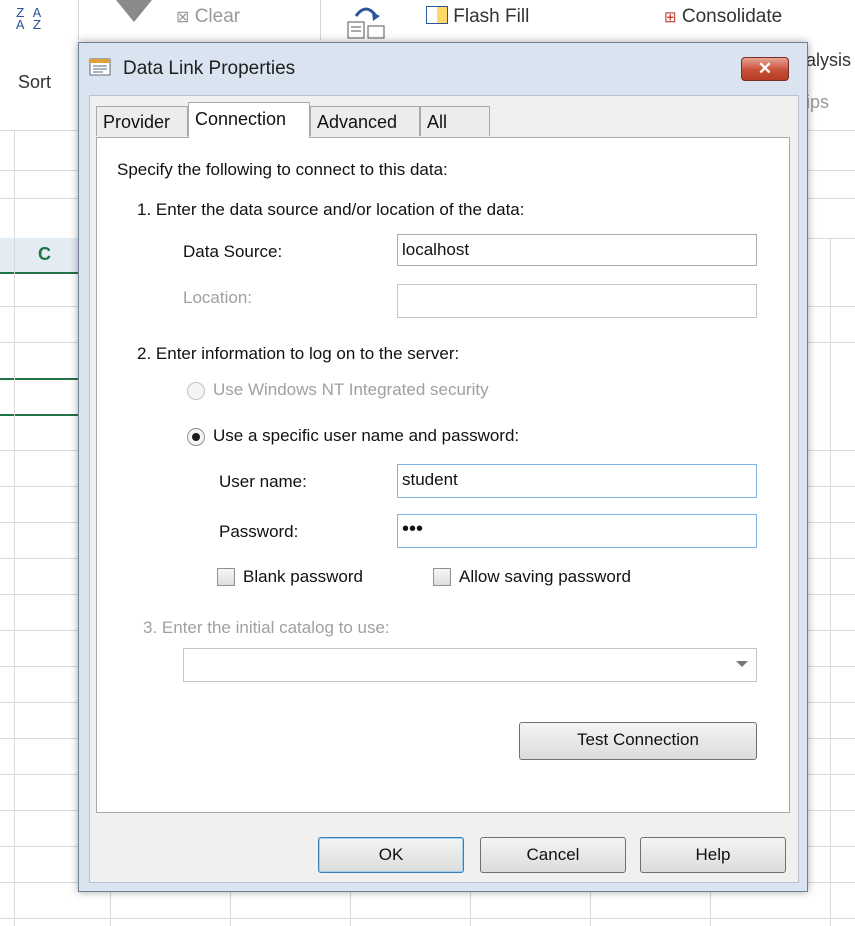 The height and width of the screenshot is (926, 855). What do you see at coordinates (249, 120) in the screenshot?
I see `tab-connection: Connection` at bounding box center [249, 120].